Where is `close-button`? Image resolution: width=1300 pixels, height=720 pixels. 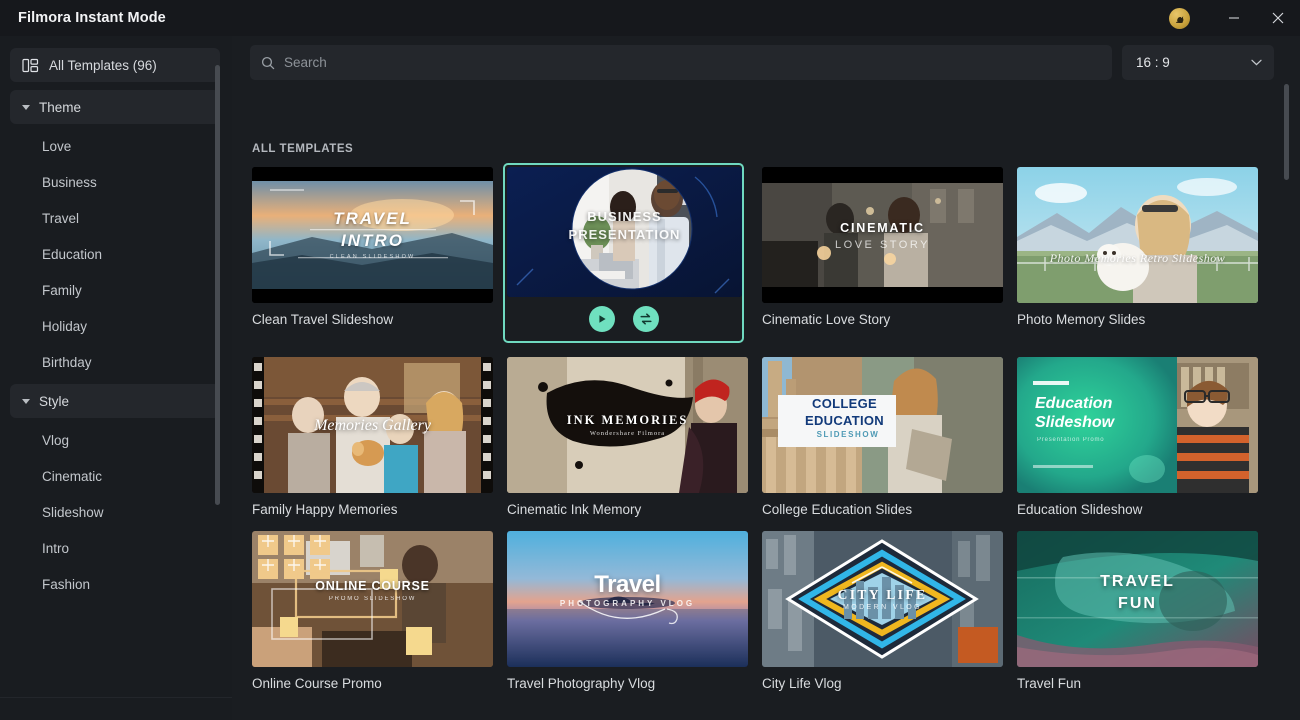 close-button is located at coordinates (1278, 18).